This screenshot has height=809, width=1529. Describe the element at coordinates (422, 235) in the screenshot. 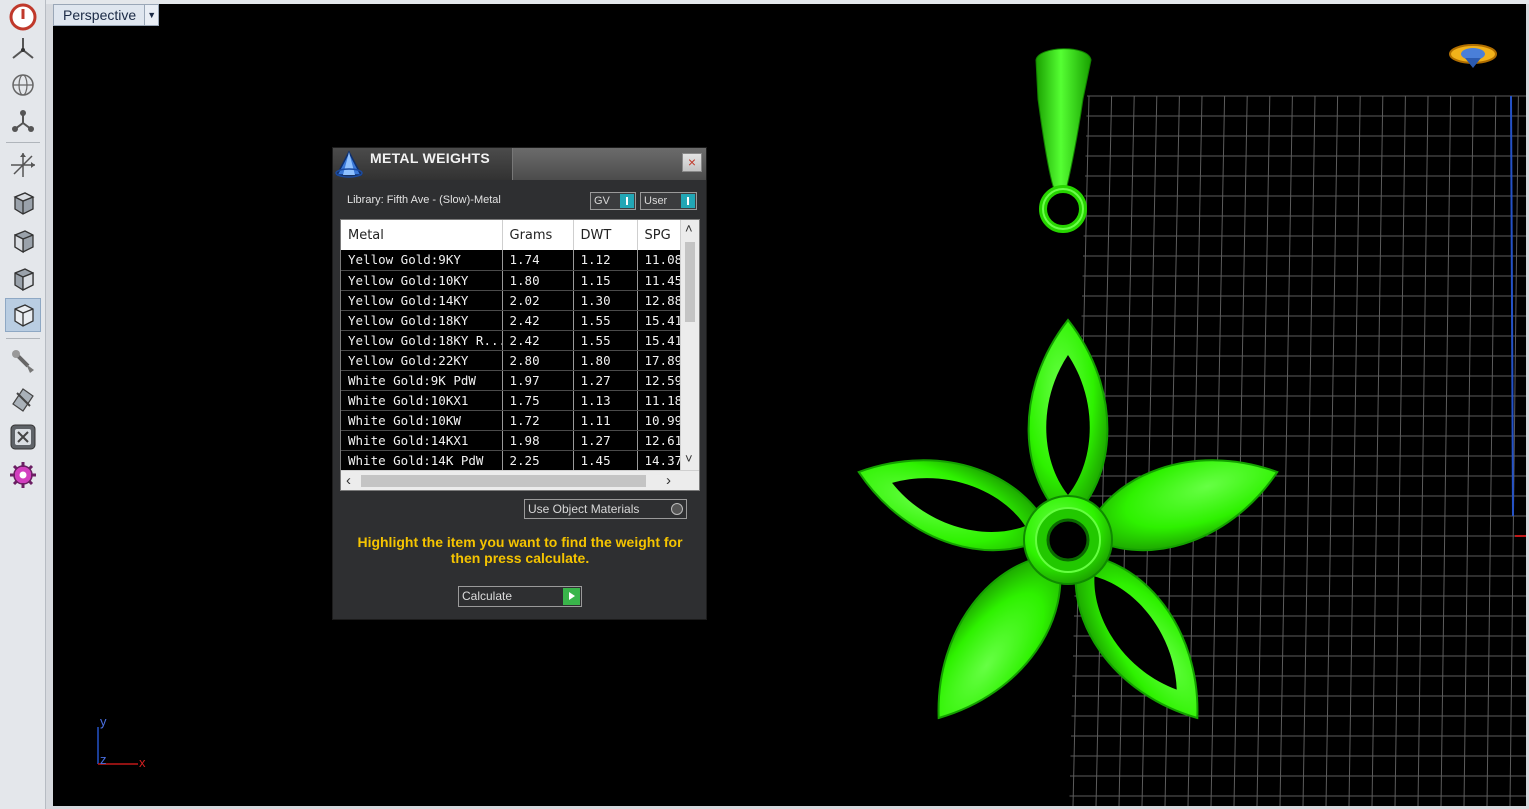

I see `column-header-metal: Metal` at that location.